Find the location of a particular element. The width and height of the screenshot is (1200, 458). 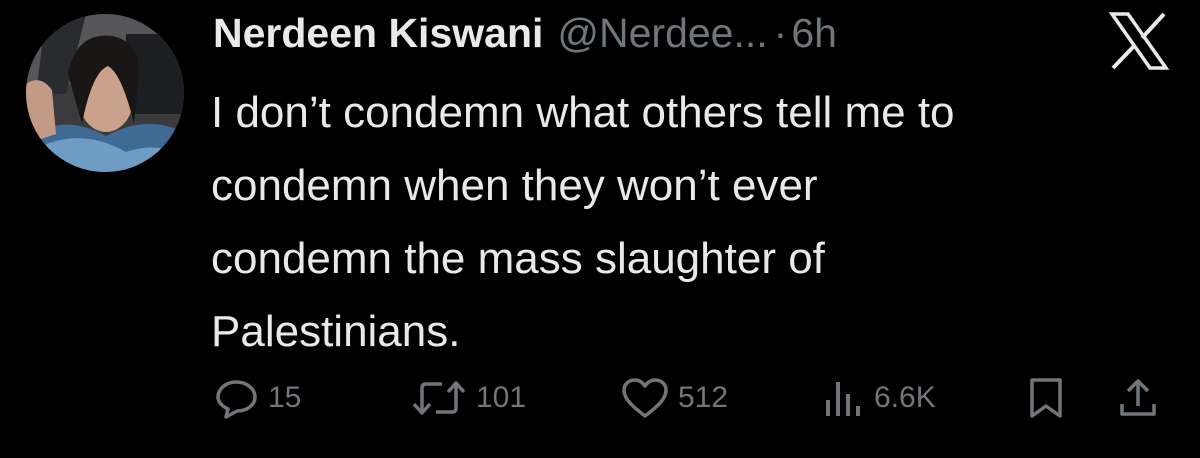

avatar is located at coordinates (105, 93).